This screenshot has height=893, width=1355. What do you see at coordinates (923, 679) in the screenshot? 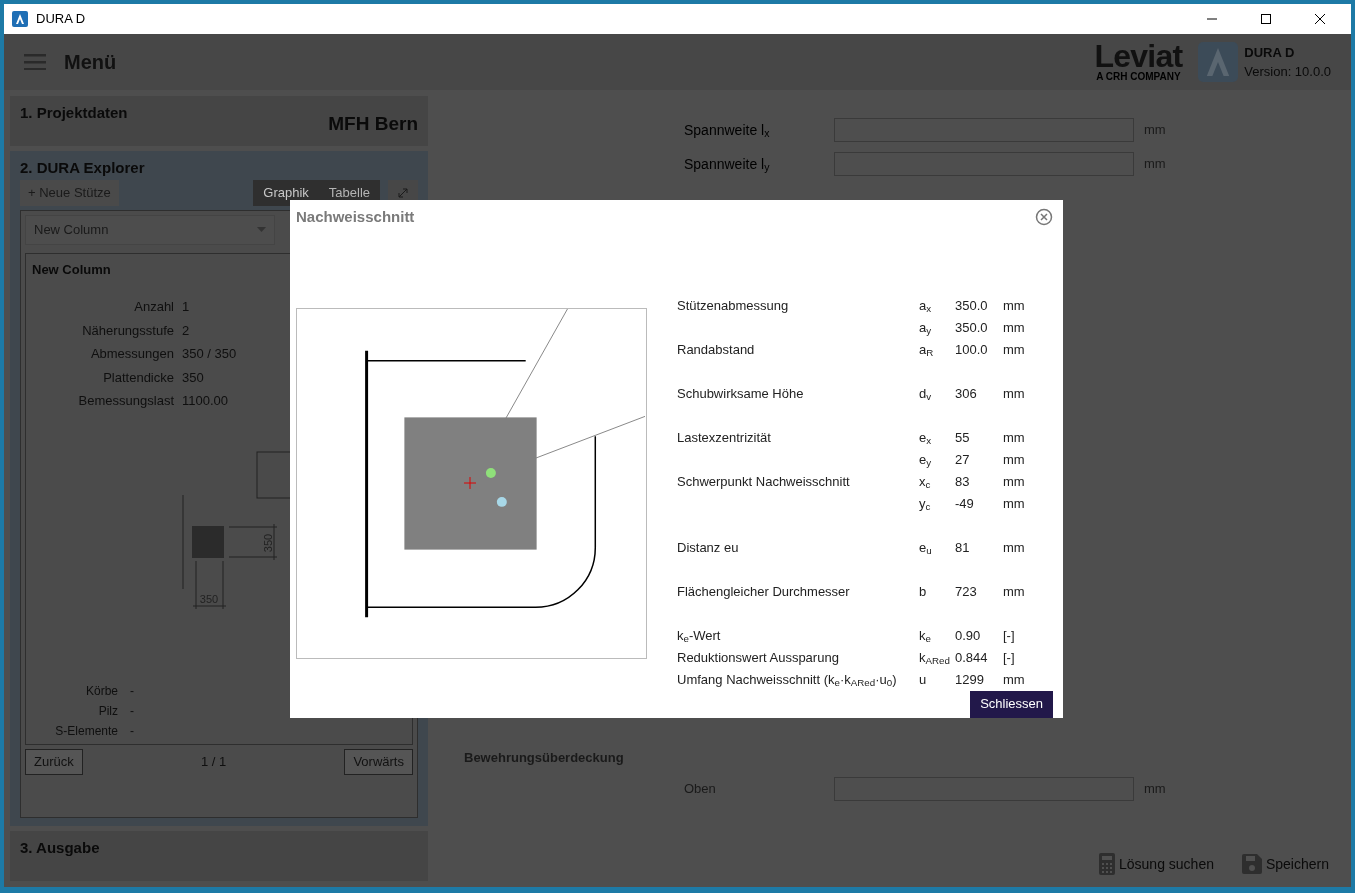
I see `result-symbol: u` at bounding box center [923, 679].